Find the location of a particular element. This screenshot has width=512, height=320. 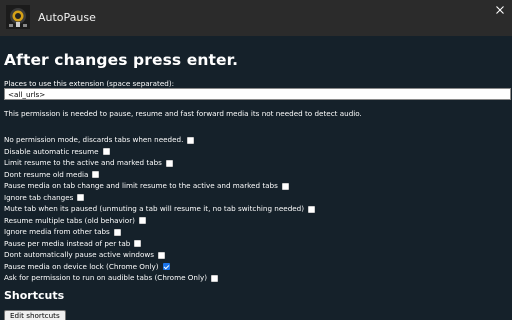

option-row: Dont automatically pause active windows is located at coordinates (84, 255).